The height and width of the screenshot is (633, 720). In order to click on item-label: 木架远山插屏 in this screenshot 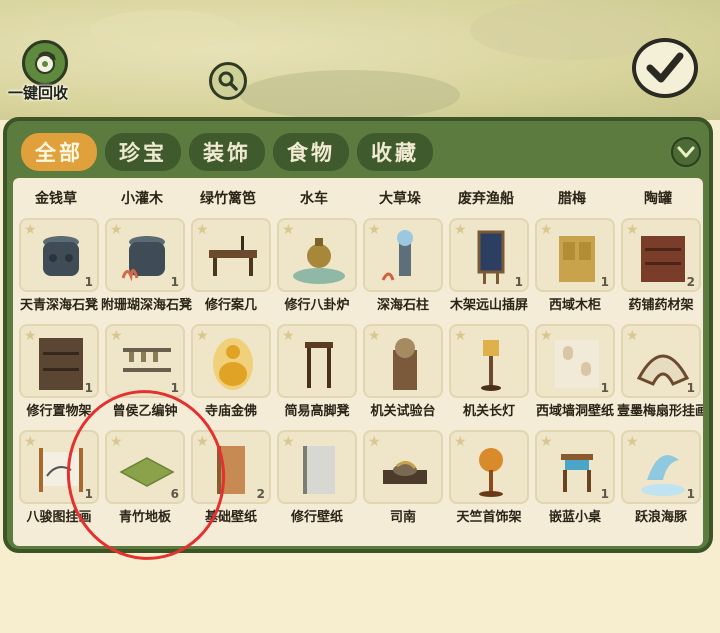, I will do `click(488, 305)`.